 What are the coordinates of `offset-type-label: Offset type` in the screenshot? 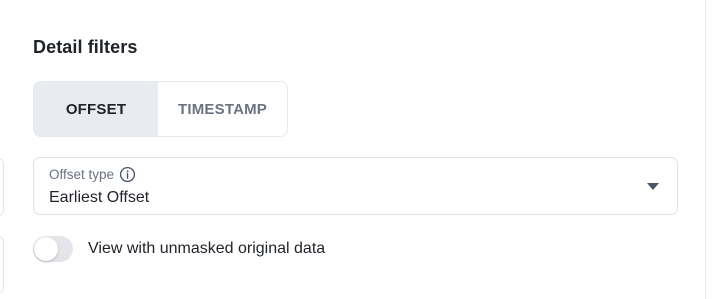 It's located at (82, 174).